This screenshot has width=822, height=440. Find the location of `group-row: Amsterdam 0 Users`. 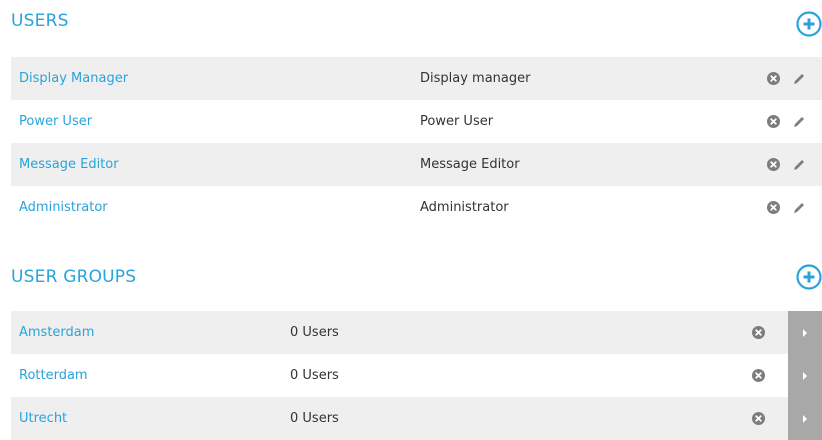

group-row: Amsterdam 0 Users is located at coordinates (416, 332).